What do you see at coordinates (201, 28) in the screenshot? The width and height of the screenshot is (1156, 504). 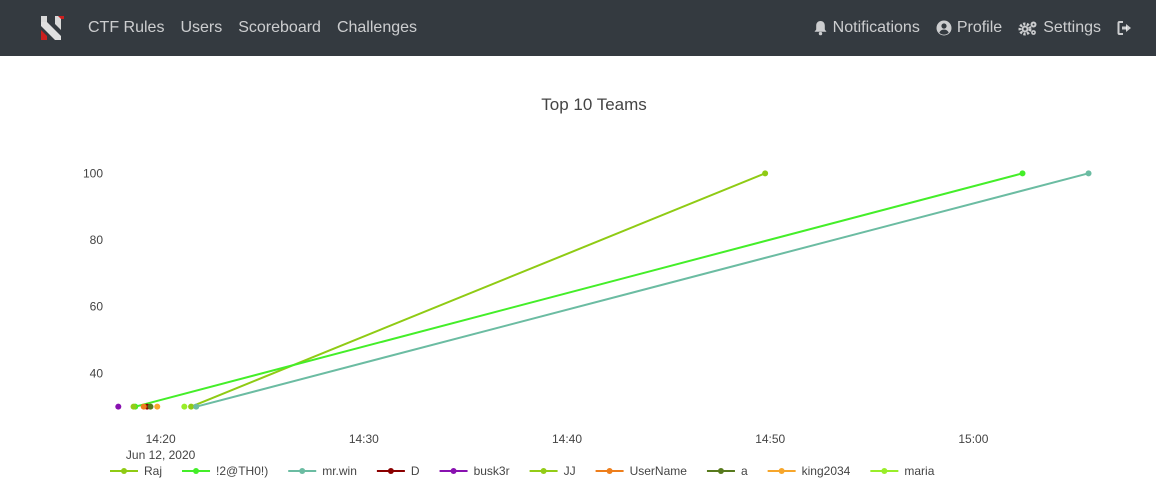 I see `nav-users: Users` at bounding box center [201, 28].